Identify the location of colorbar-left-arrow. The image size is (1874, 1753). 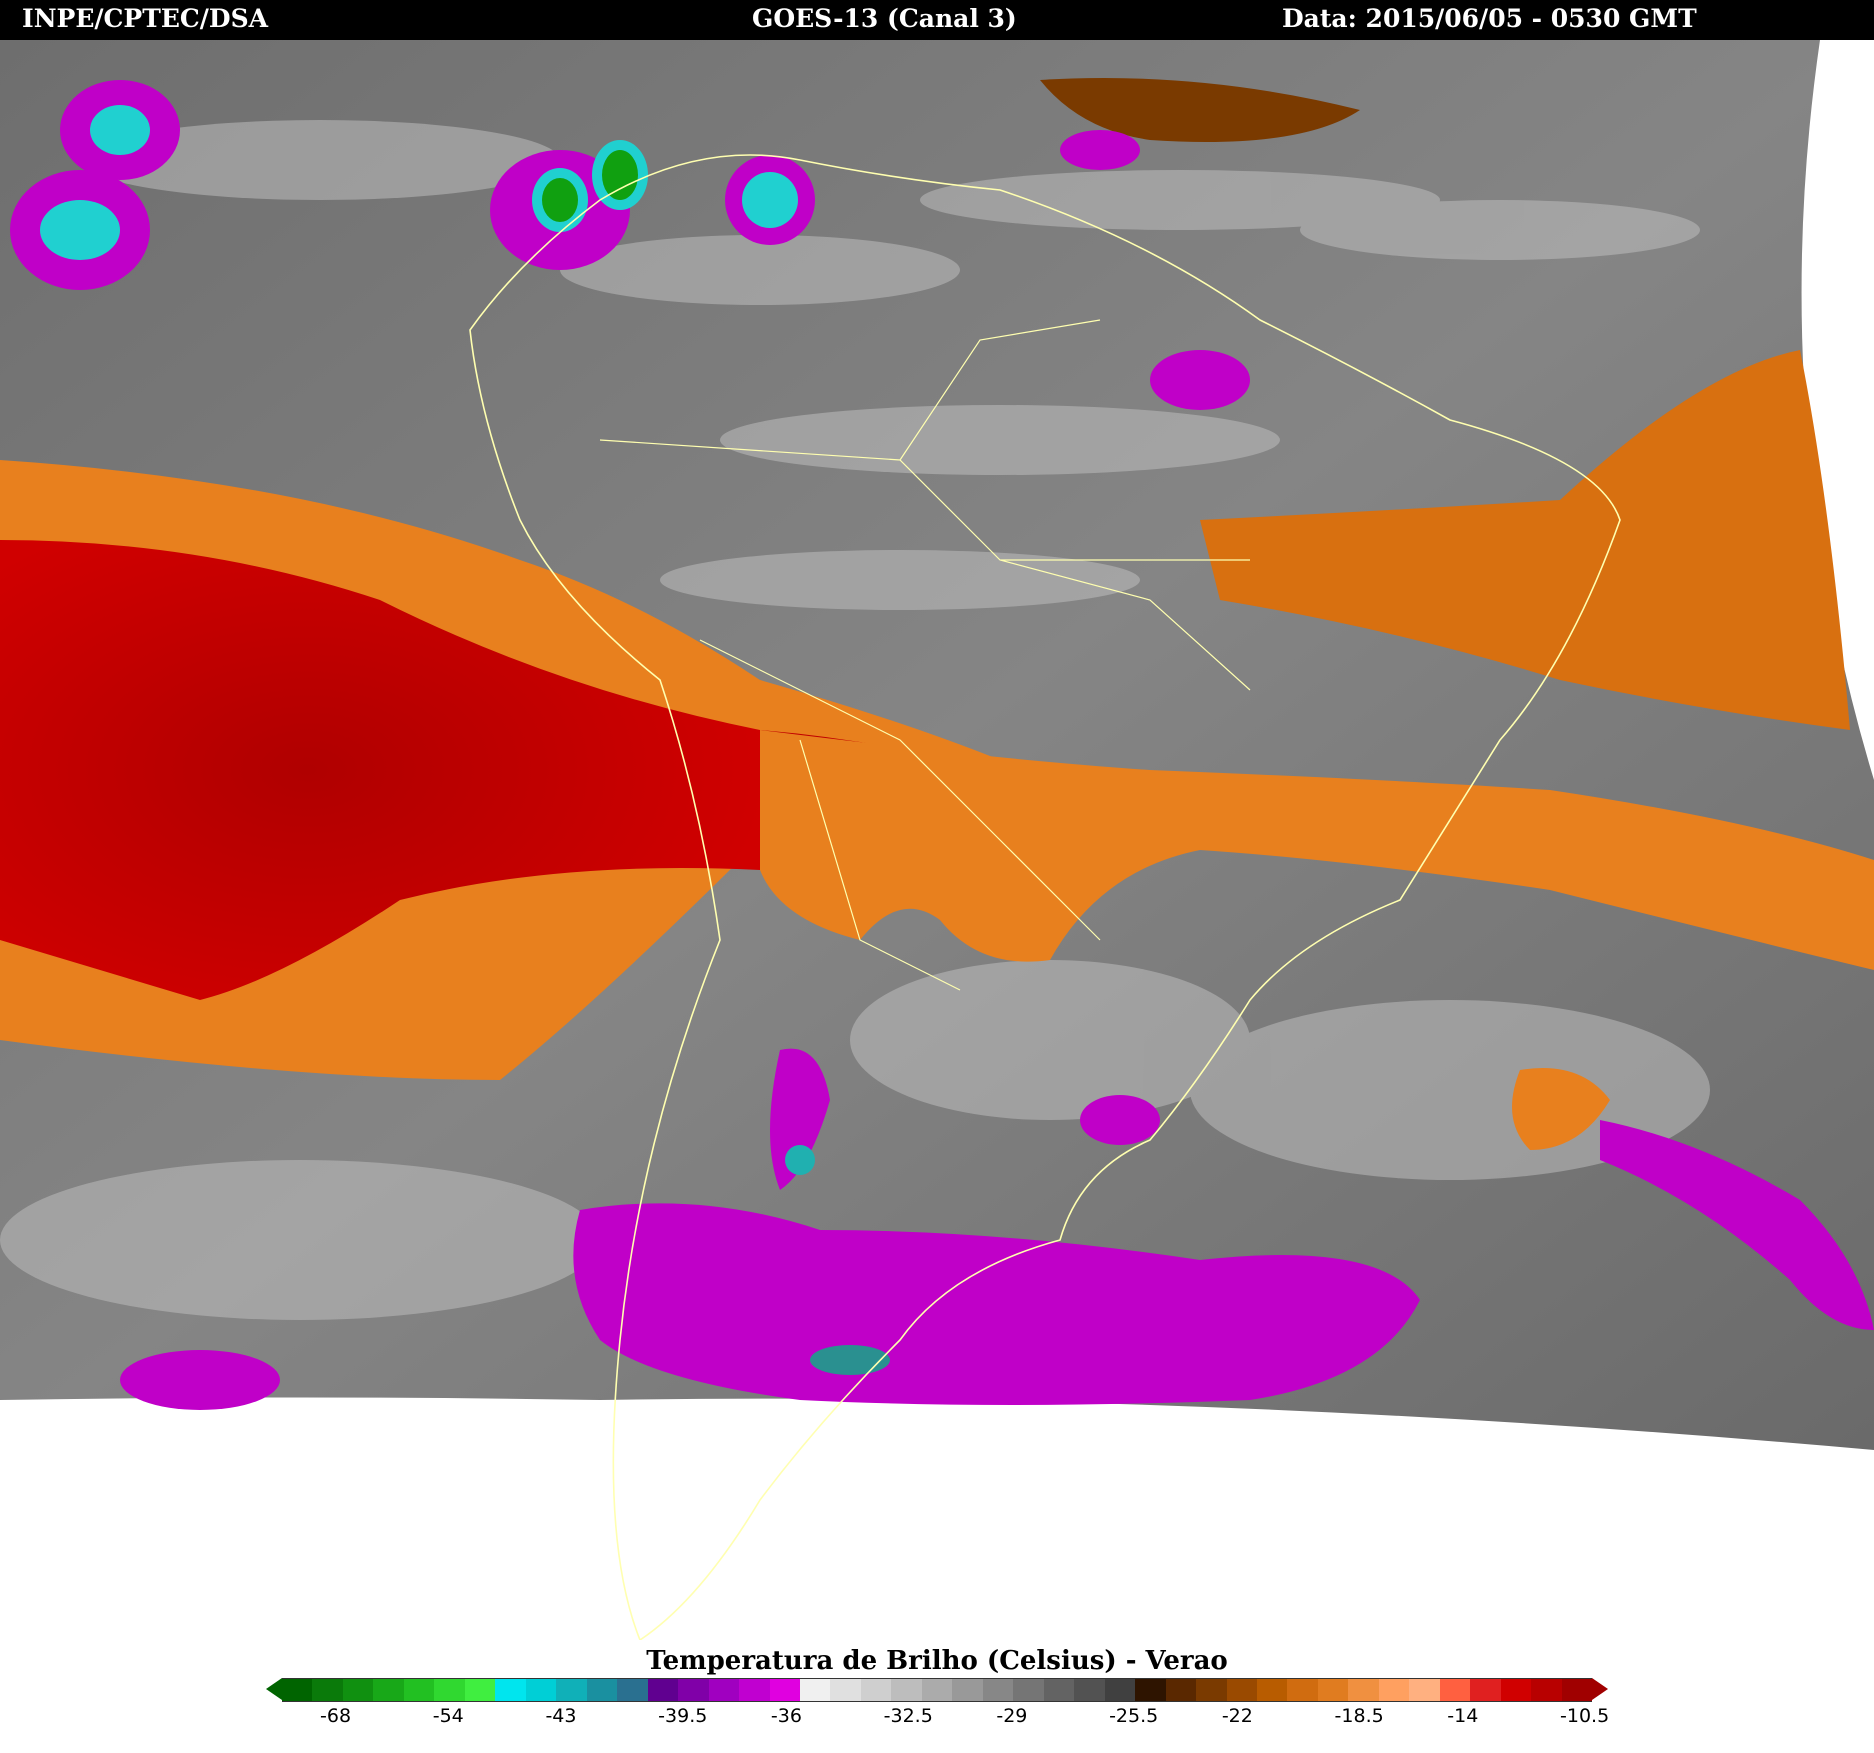
(274, 1689).